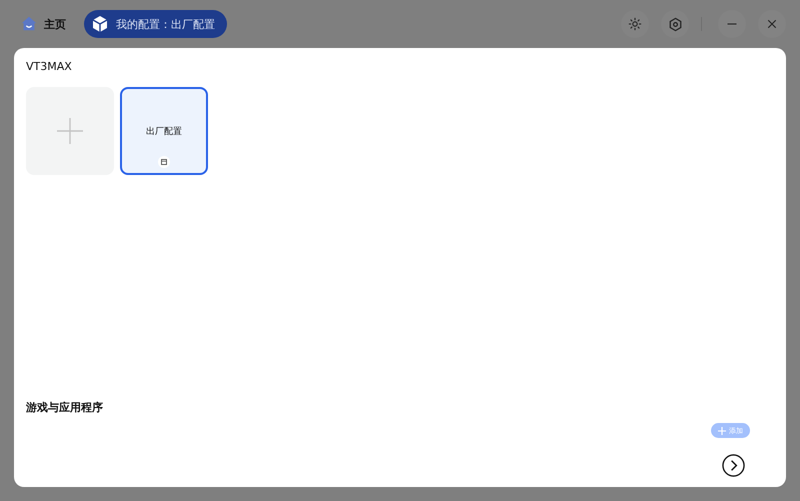  I want to click on home-tab: 主页, so click(46, 24).